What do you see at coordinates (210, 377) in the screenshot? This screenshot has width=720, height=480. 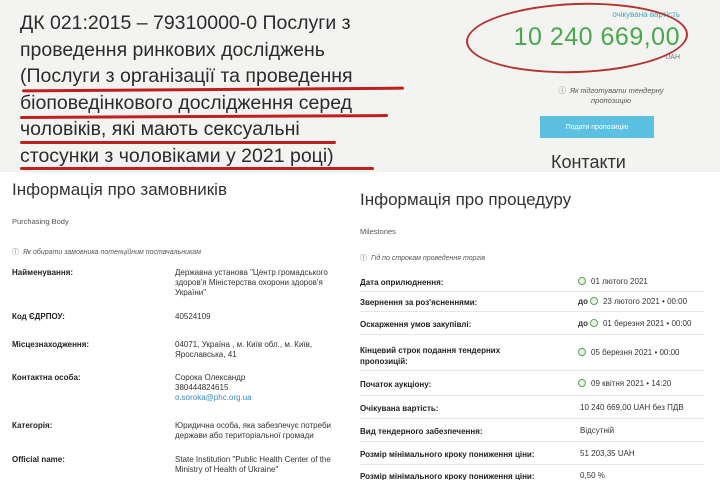 I see `value-line: Сорока Олександр` at bounding box center [210, 377].